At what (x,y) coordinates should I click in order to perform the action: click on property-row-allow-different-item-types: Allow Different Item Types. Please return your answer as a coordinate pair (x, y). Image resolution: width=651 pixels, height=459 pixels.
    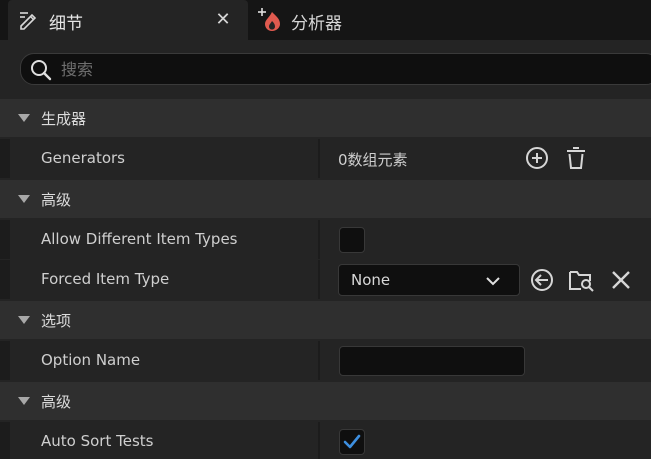
    Looking at the image, I should click on (325, 239).